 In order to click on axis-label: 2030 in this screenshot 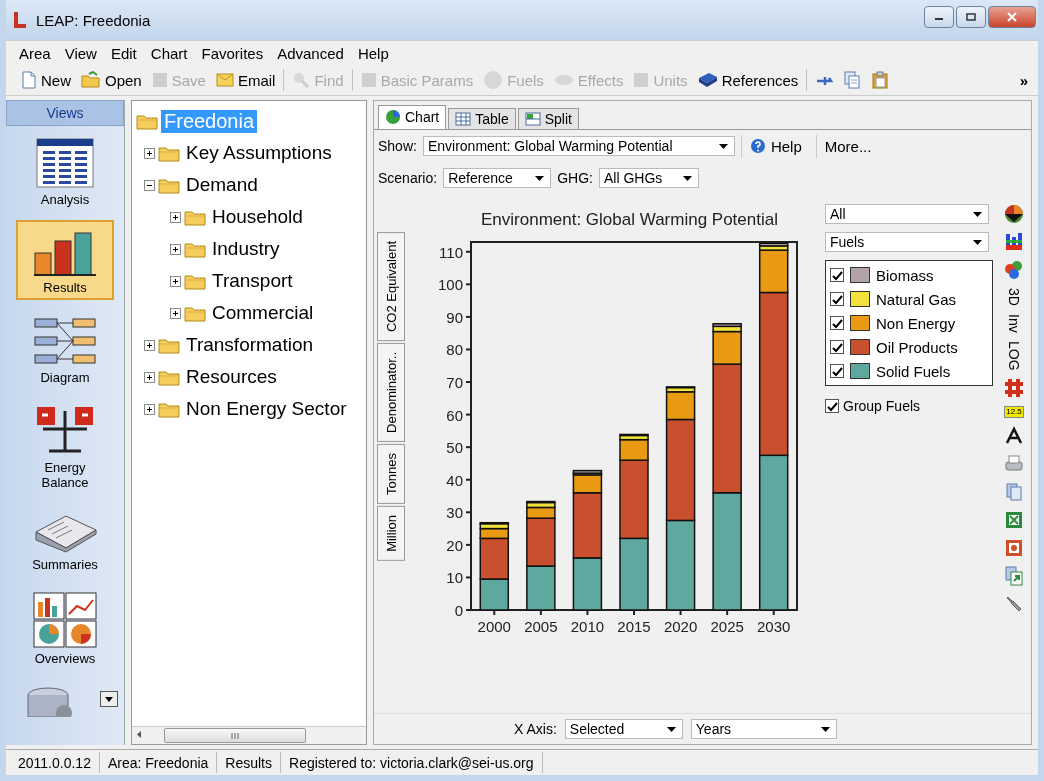, I will do `click(773, 626)`.